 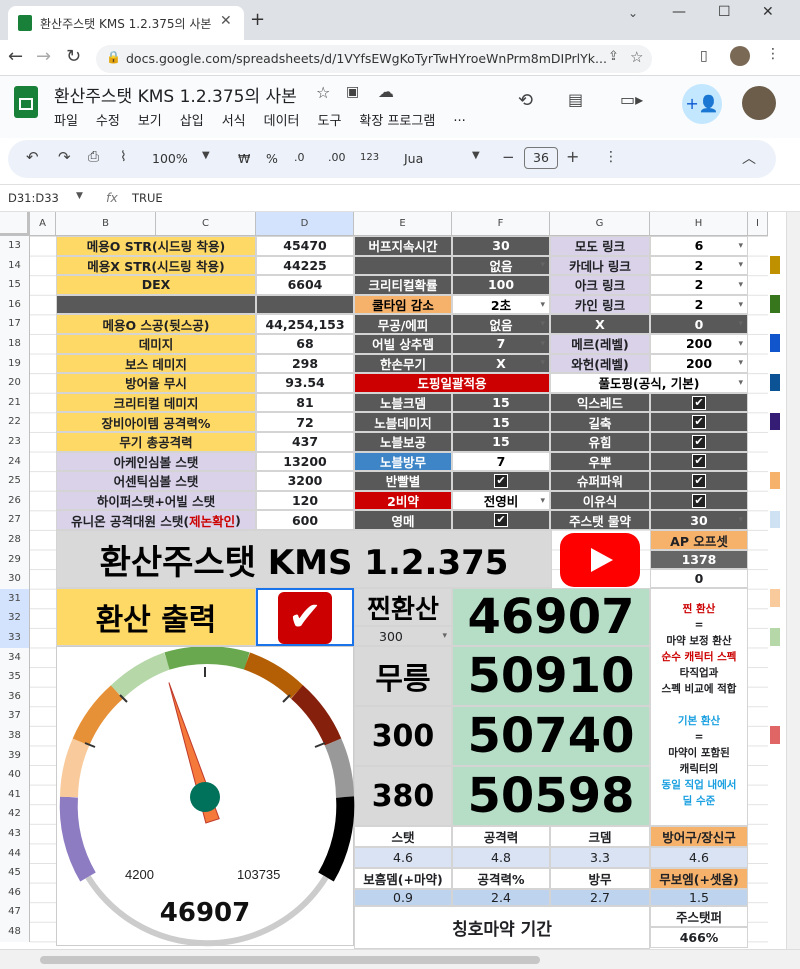 I want to click on row-header: 17, so click(x=15, y=324).